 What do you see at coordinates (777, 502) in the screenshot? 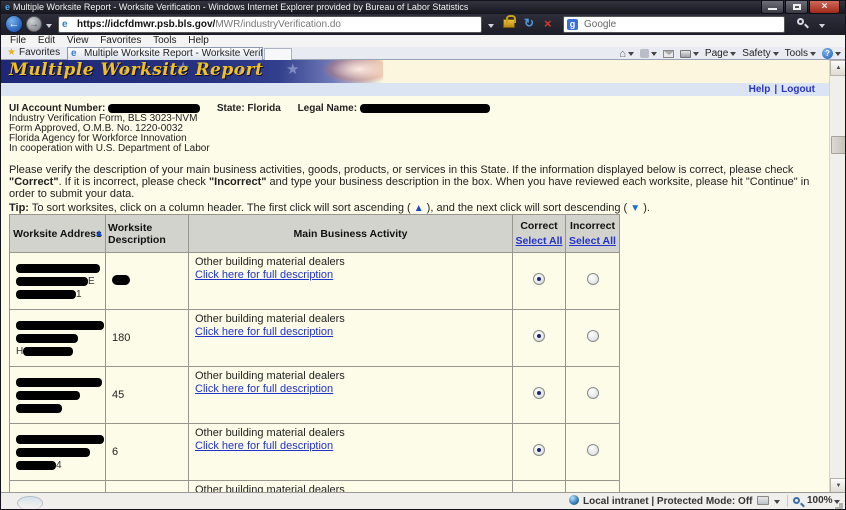
I see `compatibility-dropdown-icon` at bounding box center [777, 502].